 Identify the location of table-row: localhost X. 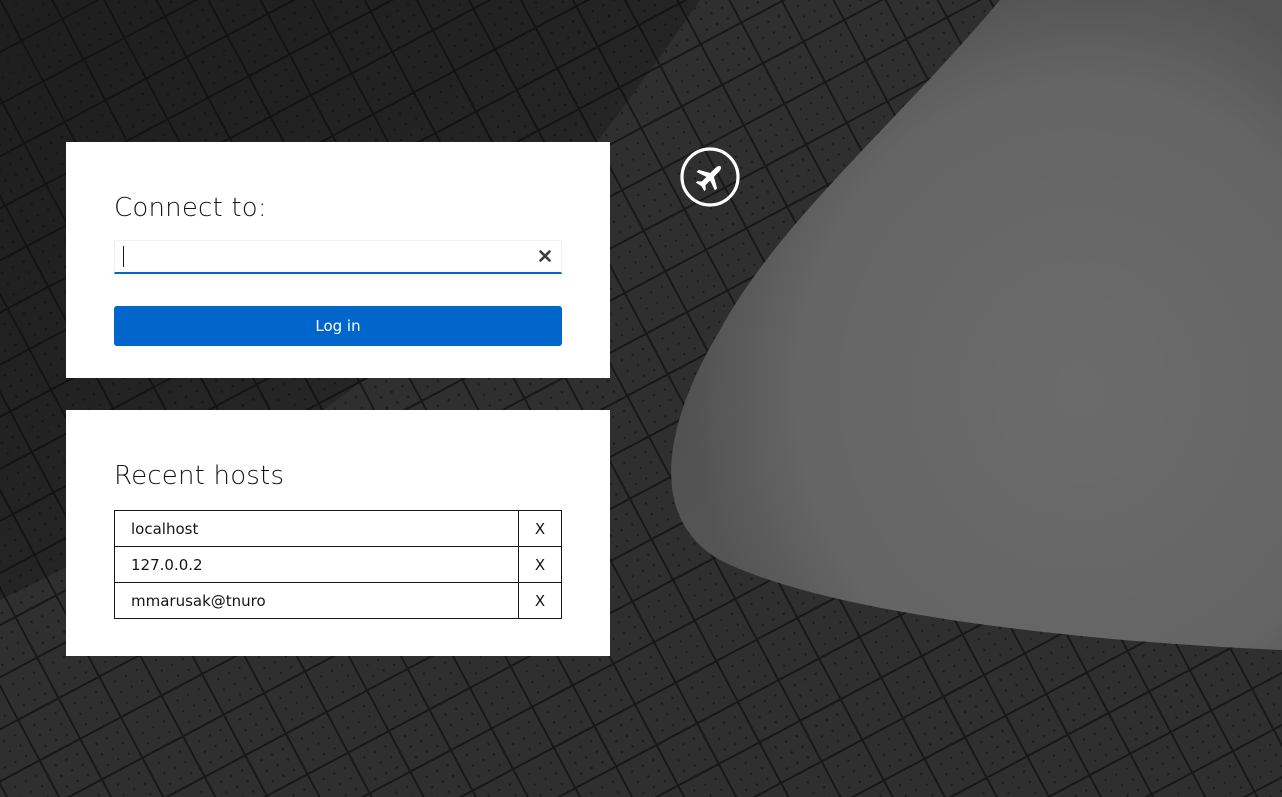
(338, 528).